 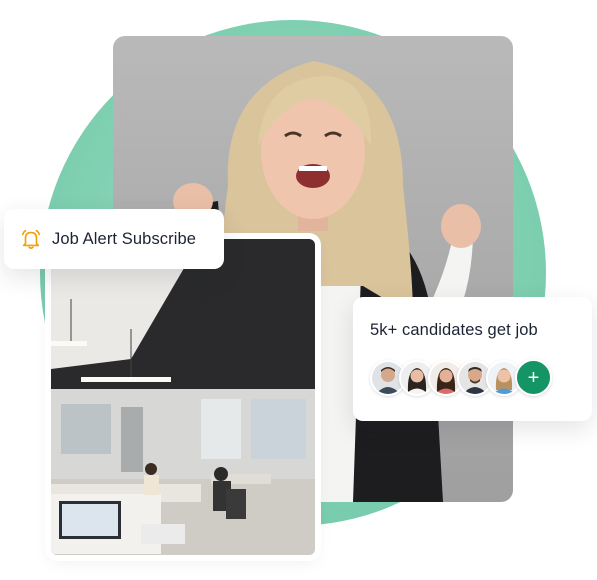 I want to click on avatar-group: +, so click(x=481, y=377).